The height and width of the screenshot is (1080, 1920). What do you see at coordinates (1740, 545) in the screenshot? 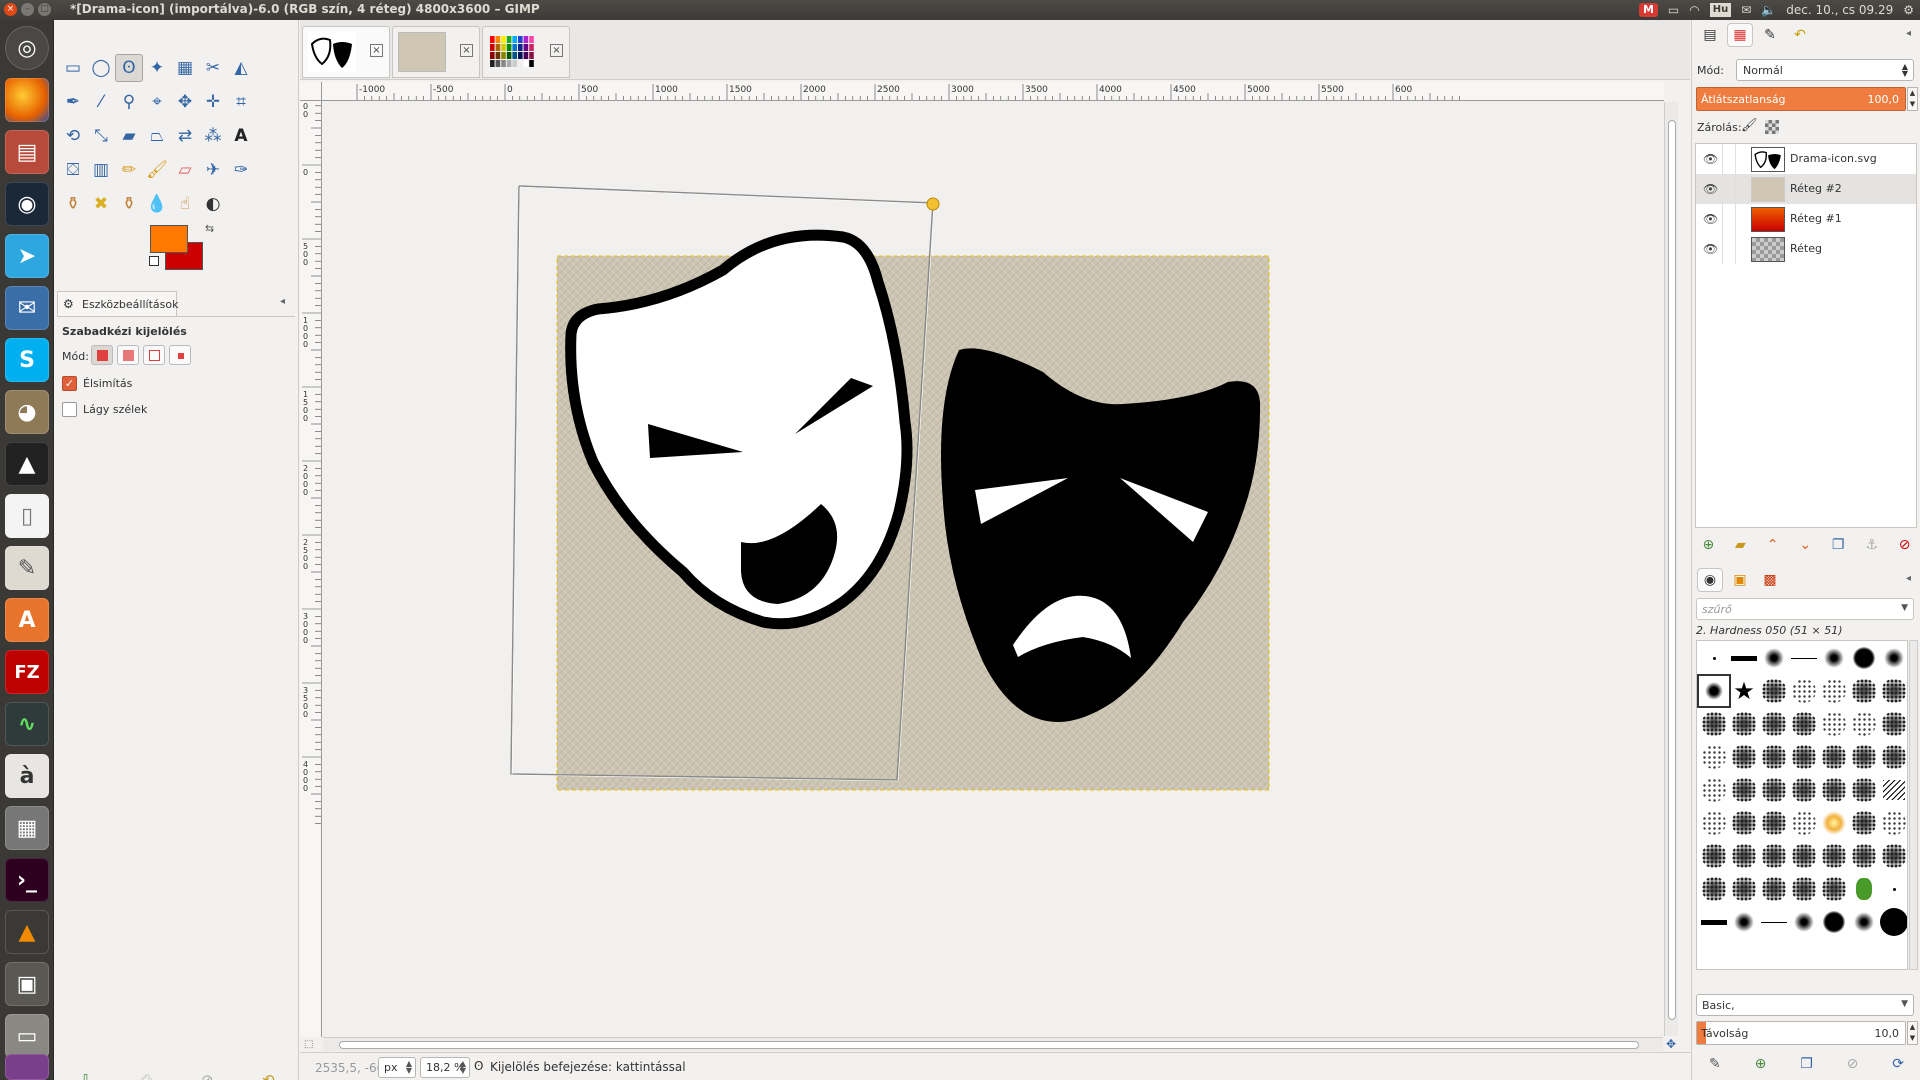
I see `new-layer-group-icon: ▰` at bounding box center [1740, 545].